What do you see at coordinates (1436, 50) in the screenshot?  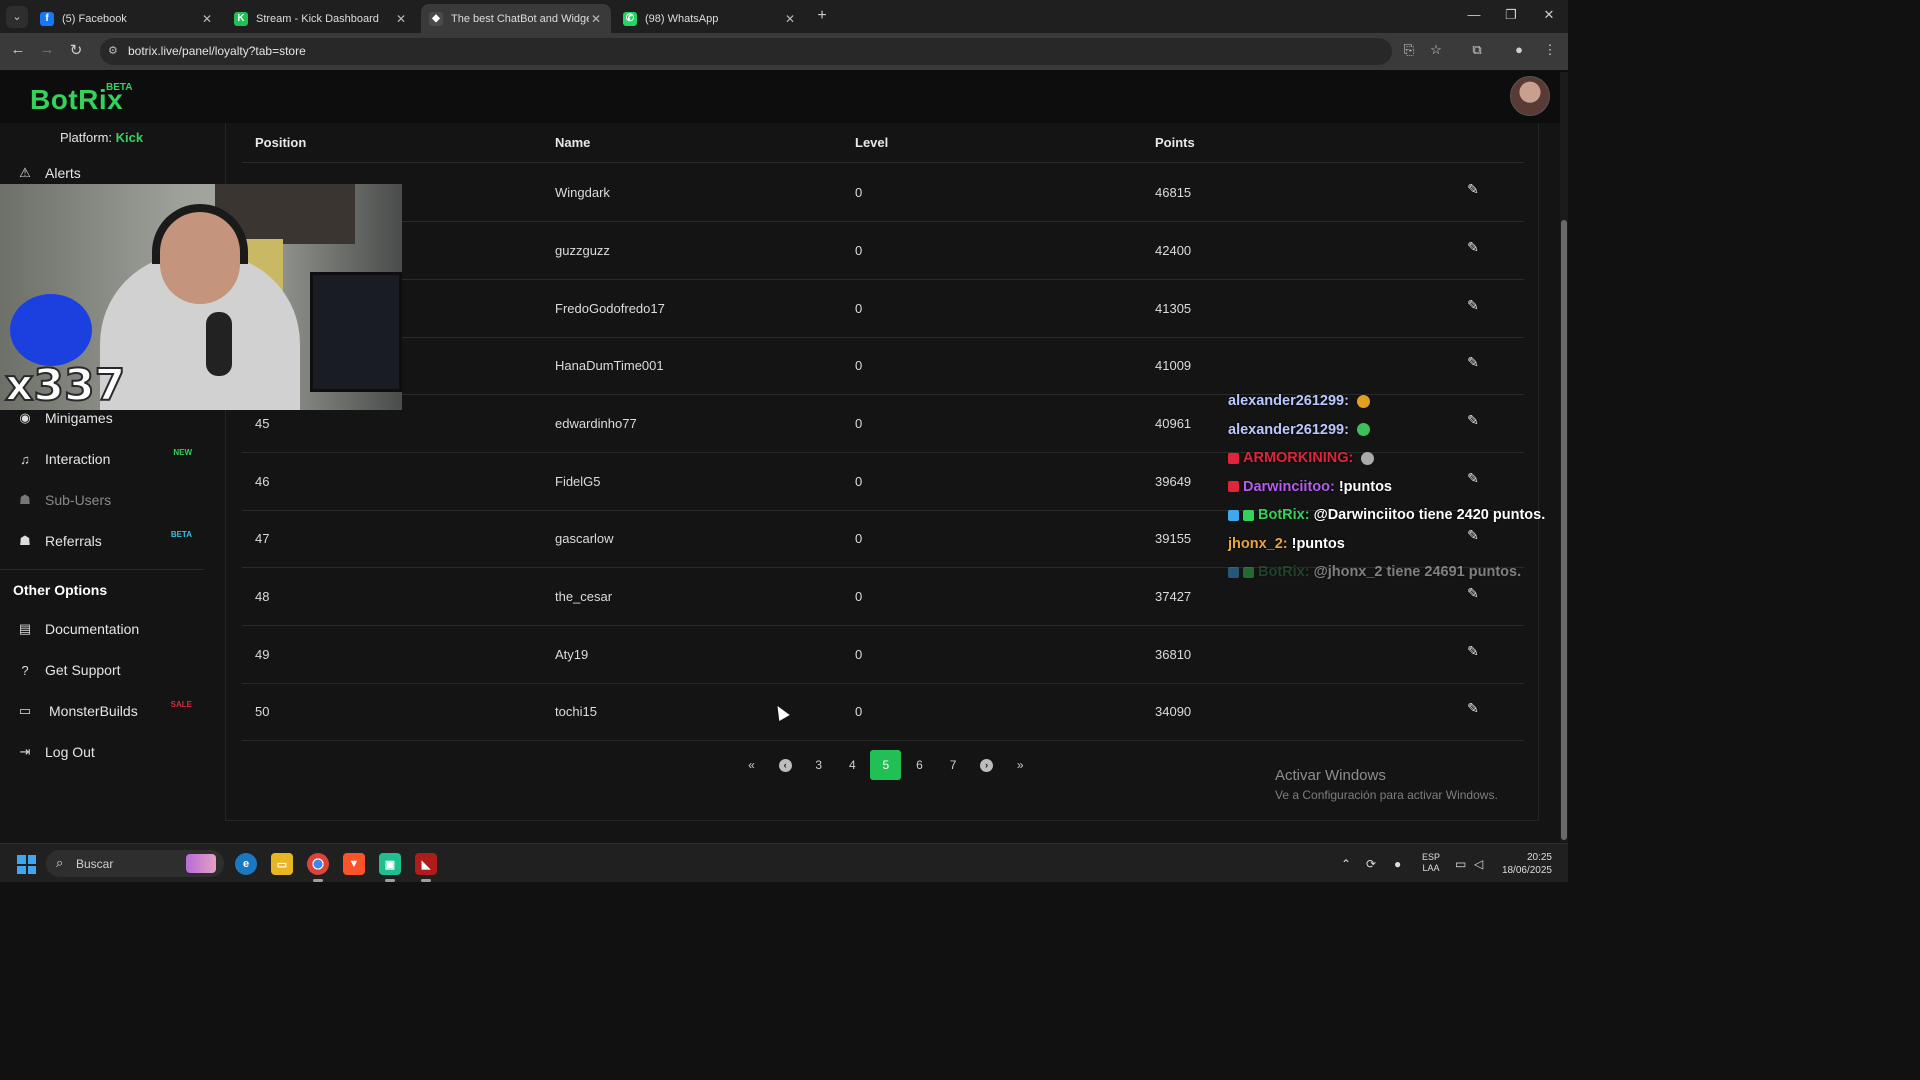 I see `bookmark-star-icon: ☆` at bounding box center [1436, 50].